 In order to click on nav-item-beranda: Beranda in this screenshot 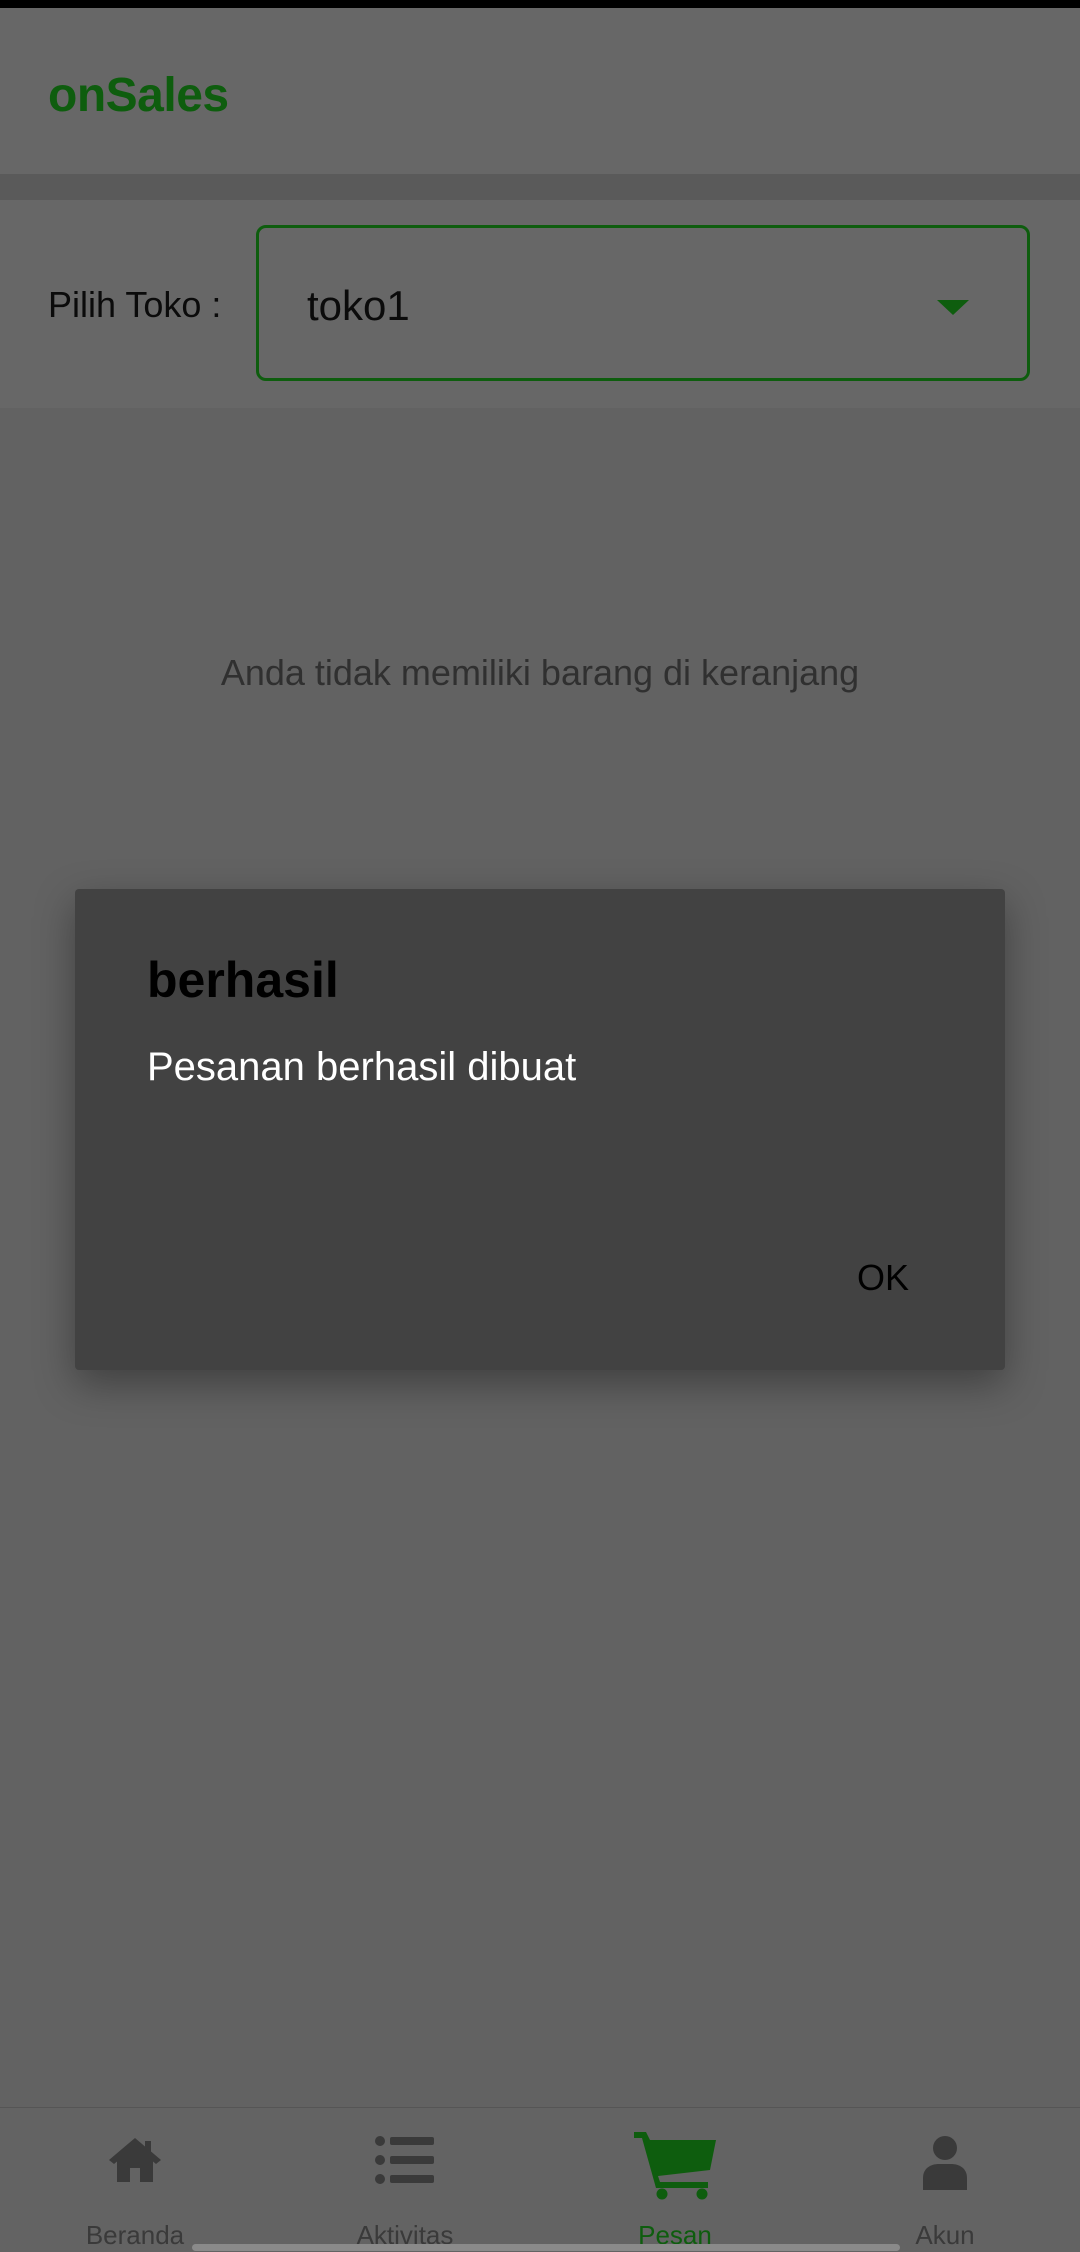, I will do `click(135, 2180)`.